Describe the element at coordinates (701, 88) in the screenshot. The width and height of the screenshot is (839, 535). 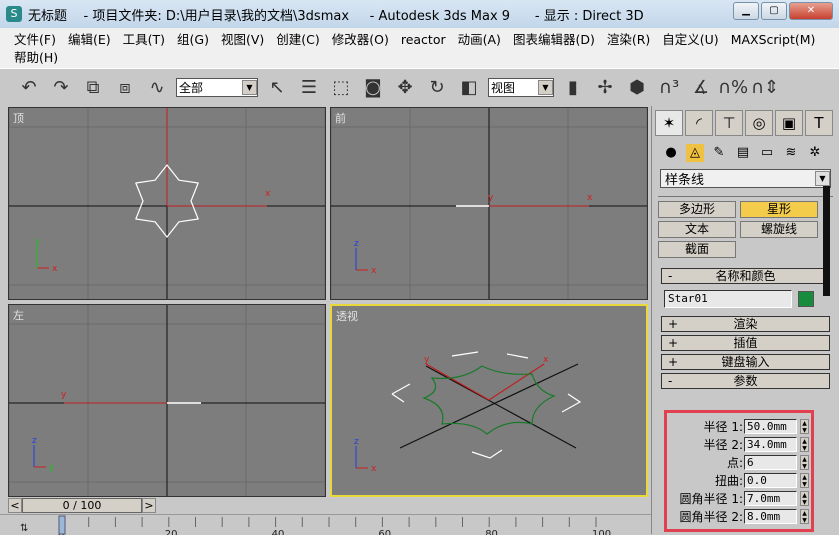
I see `angle-snap-icon: ∡` at that location.